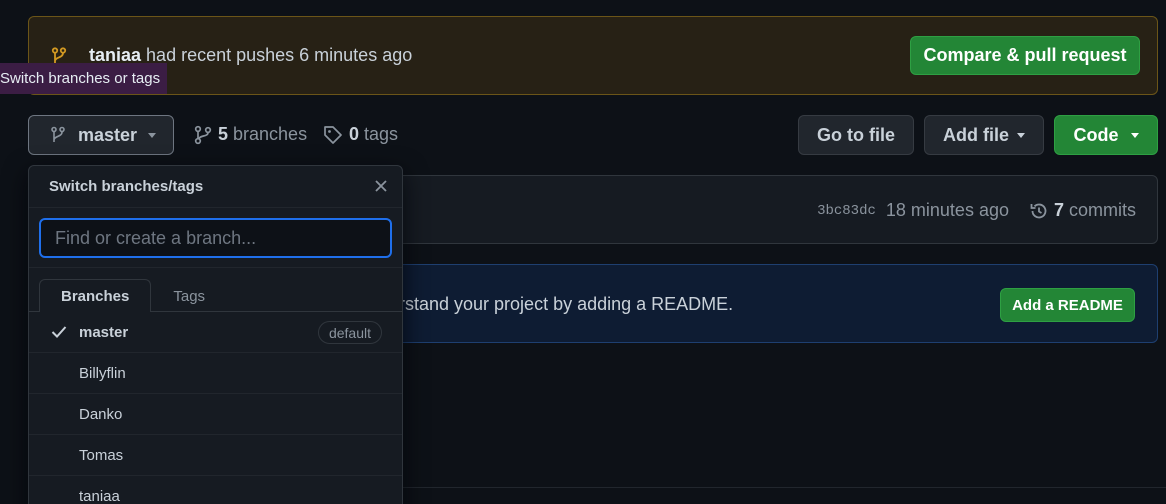  I want to click on branch-name: Danko, so click(101, 414).